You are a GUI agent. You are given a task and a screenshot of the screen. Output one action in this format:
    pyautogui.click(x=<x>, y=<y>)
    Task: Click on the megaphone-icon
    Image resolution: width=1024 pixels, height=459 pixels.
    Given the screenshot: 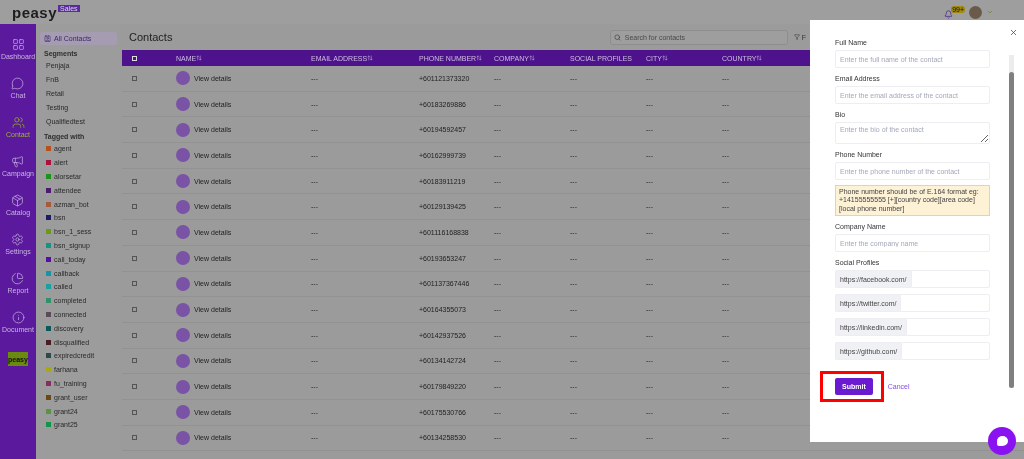 What is the action you would take?
    pyautogui.click(x=18, y=161)
    